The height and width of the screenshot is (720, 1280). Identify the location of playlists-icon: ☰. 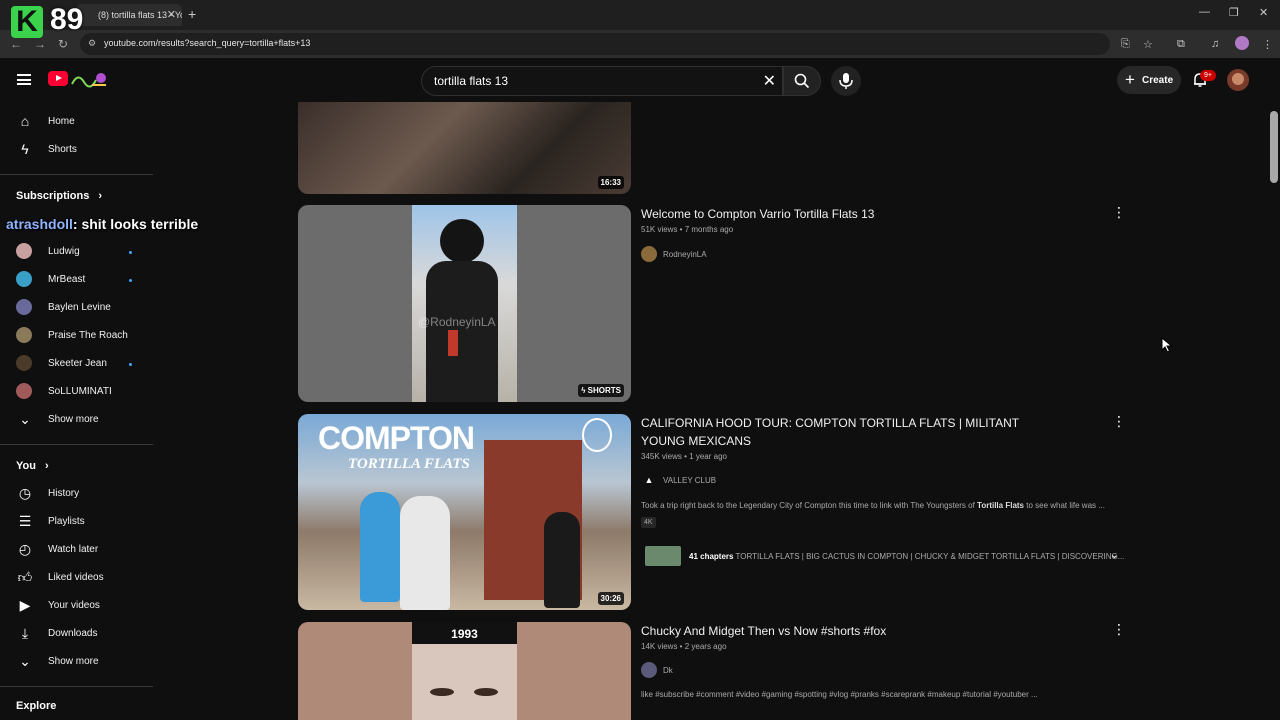
(25, 521).